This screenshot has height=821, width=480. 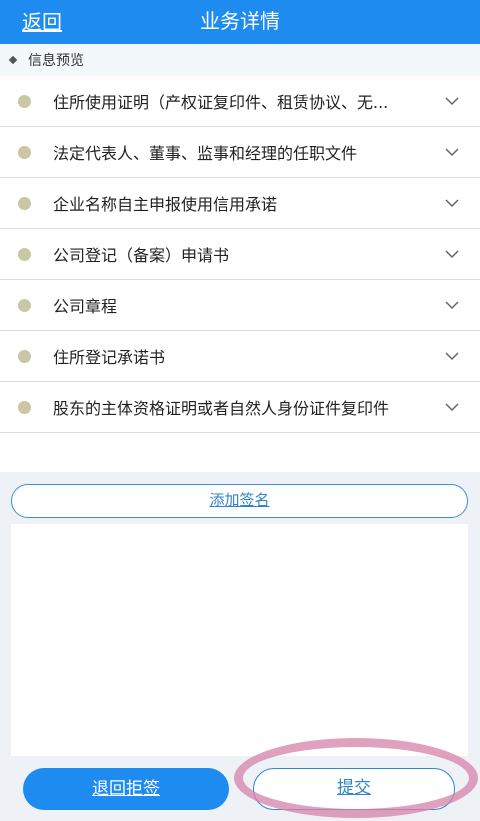 I want to click on document-label: 股东的主体资格证明或者自然人身份证件复印件, so click(x=221, y=408).